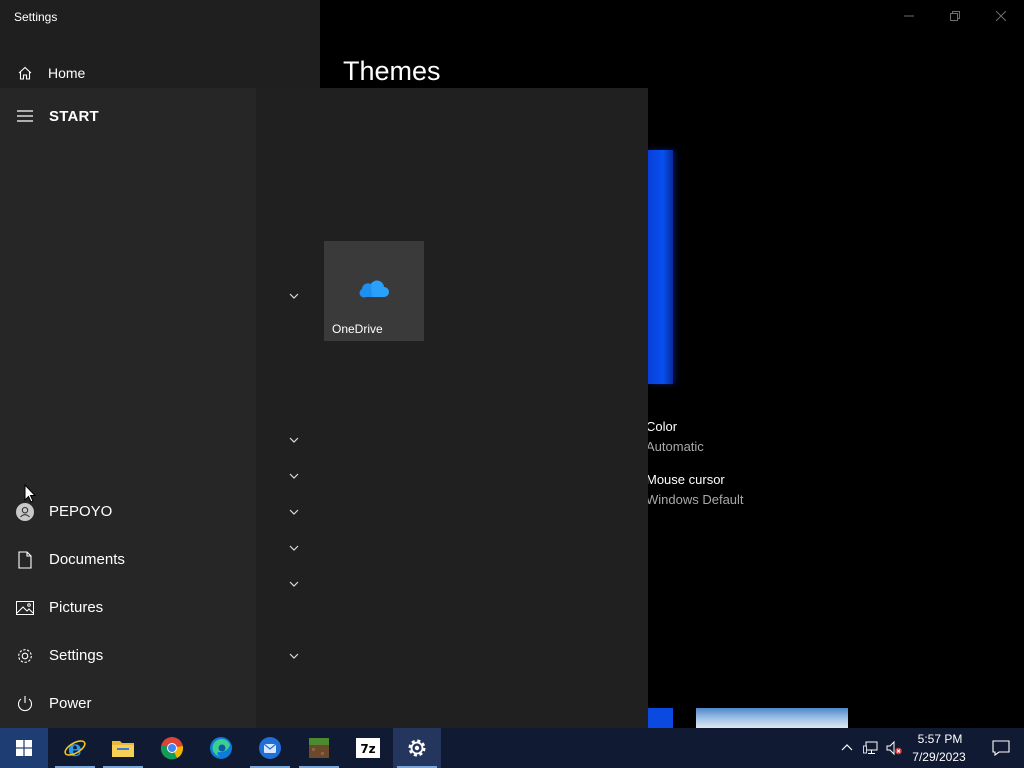 The image size is (1024, 768). Describe the element at coordinates (76, 607) in the screenshot. I see `pictures-label: Pictures` at that location.